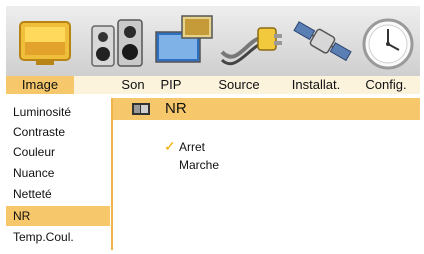  What do you see at coordinates (213, 85) in the screenshot?
I see `category-tab-bar: Image Son PIP Source Installat. Config.` at bounding box center [213, 85].